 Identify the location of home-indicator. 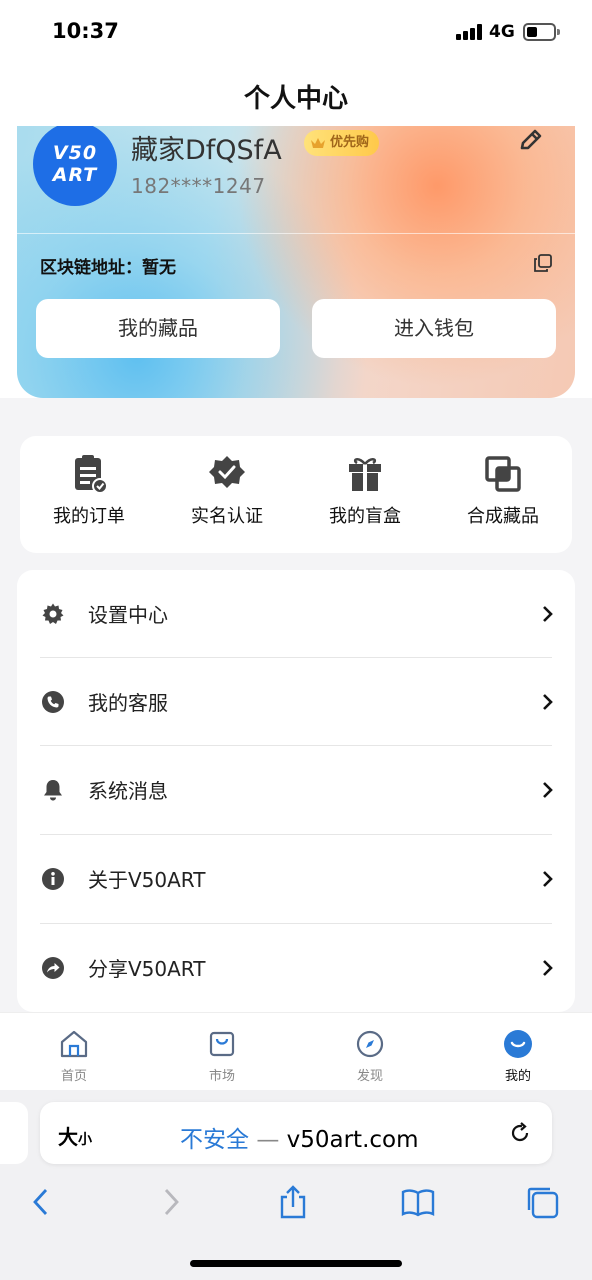
(296, 1263).